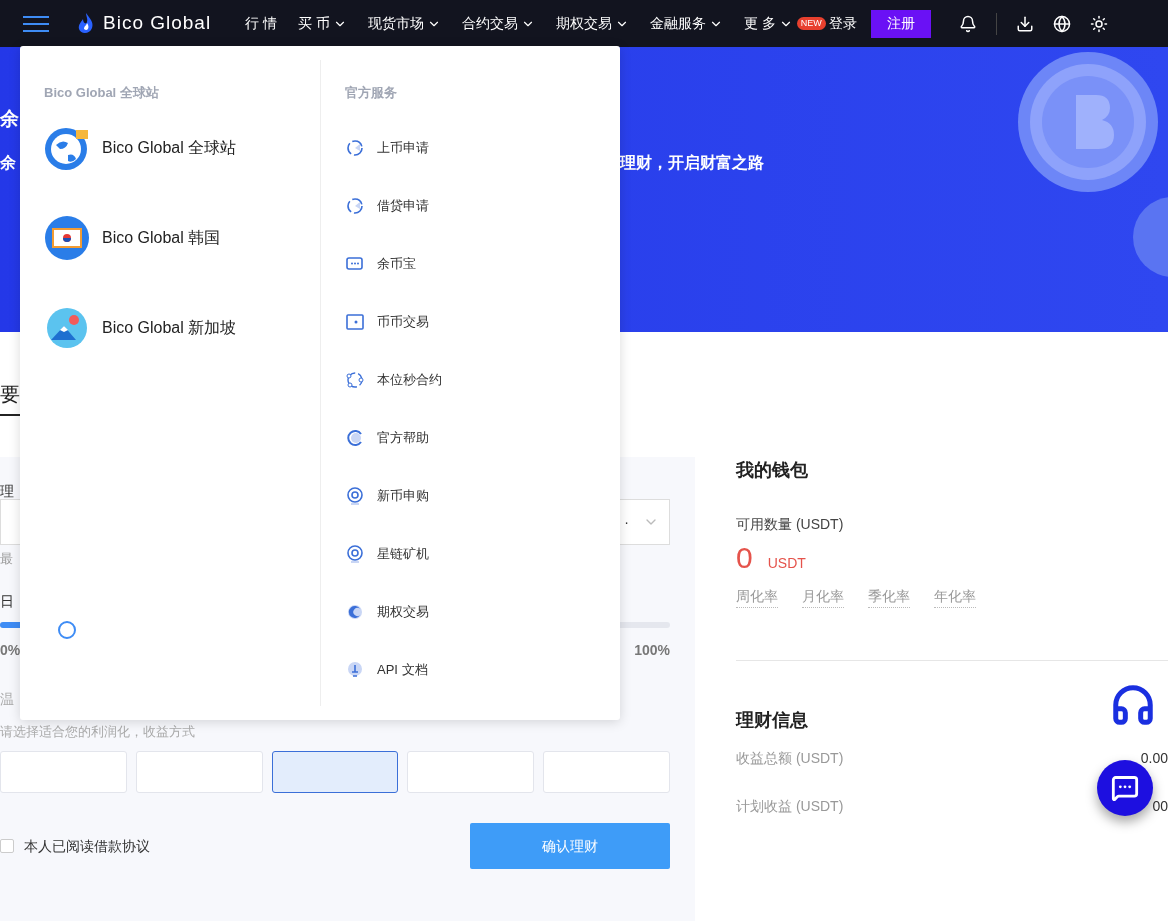 This screenshot has width=1168, height=921. I want to click on menu-icon, so click(36, 23).